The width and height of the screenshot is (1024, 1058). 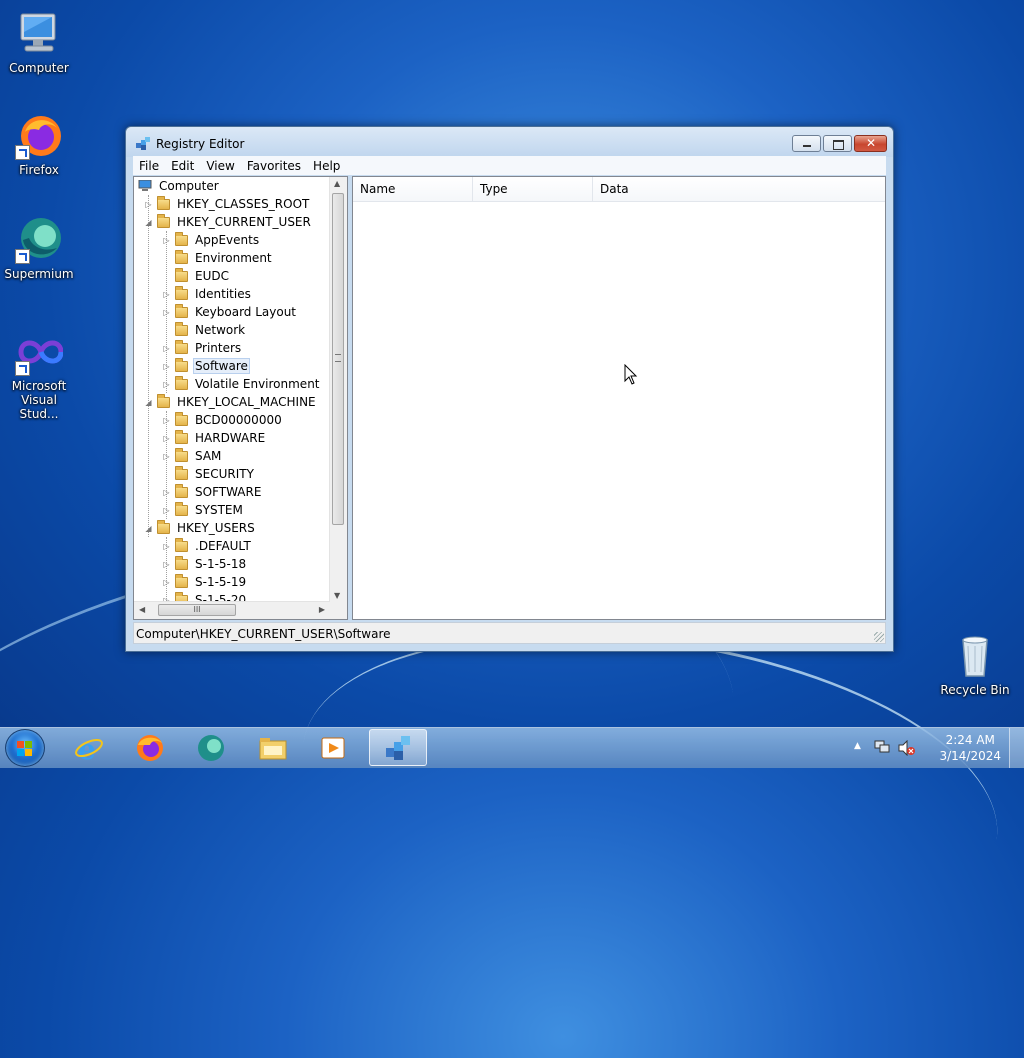 What do you see at coordinates (205, 582) in the screenshot?
I see `tree-node-key: ▷ S-1-5-19` at bounding box center [205, 582].